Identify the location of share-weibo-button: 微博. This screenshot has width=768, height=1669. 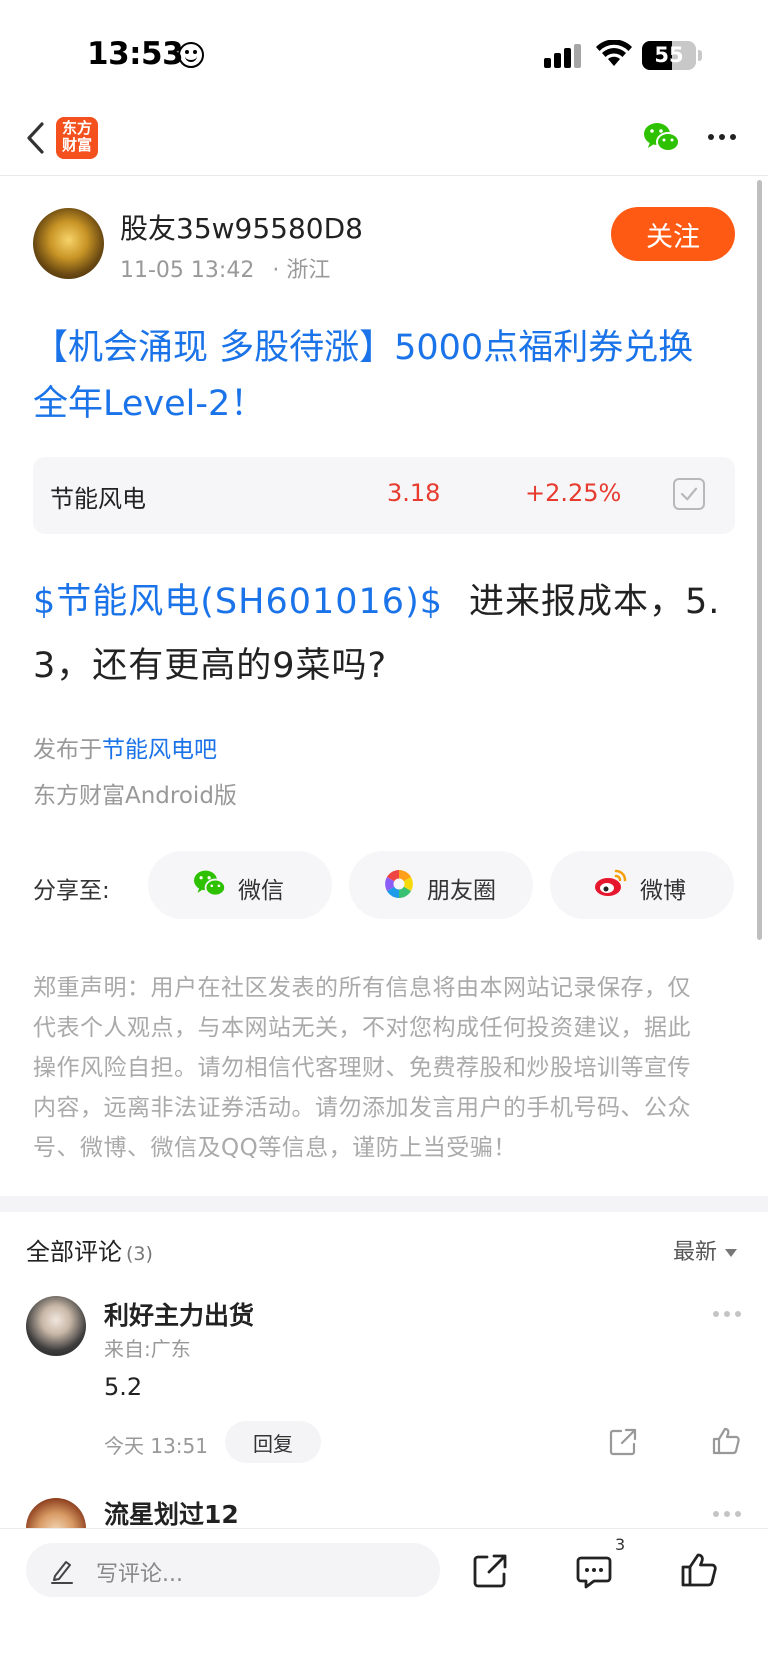
(642, 885).